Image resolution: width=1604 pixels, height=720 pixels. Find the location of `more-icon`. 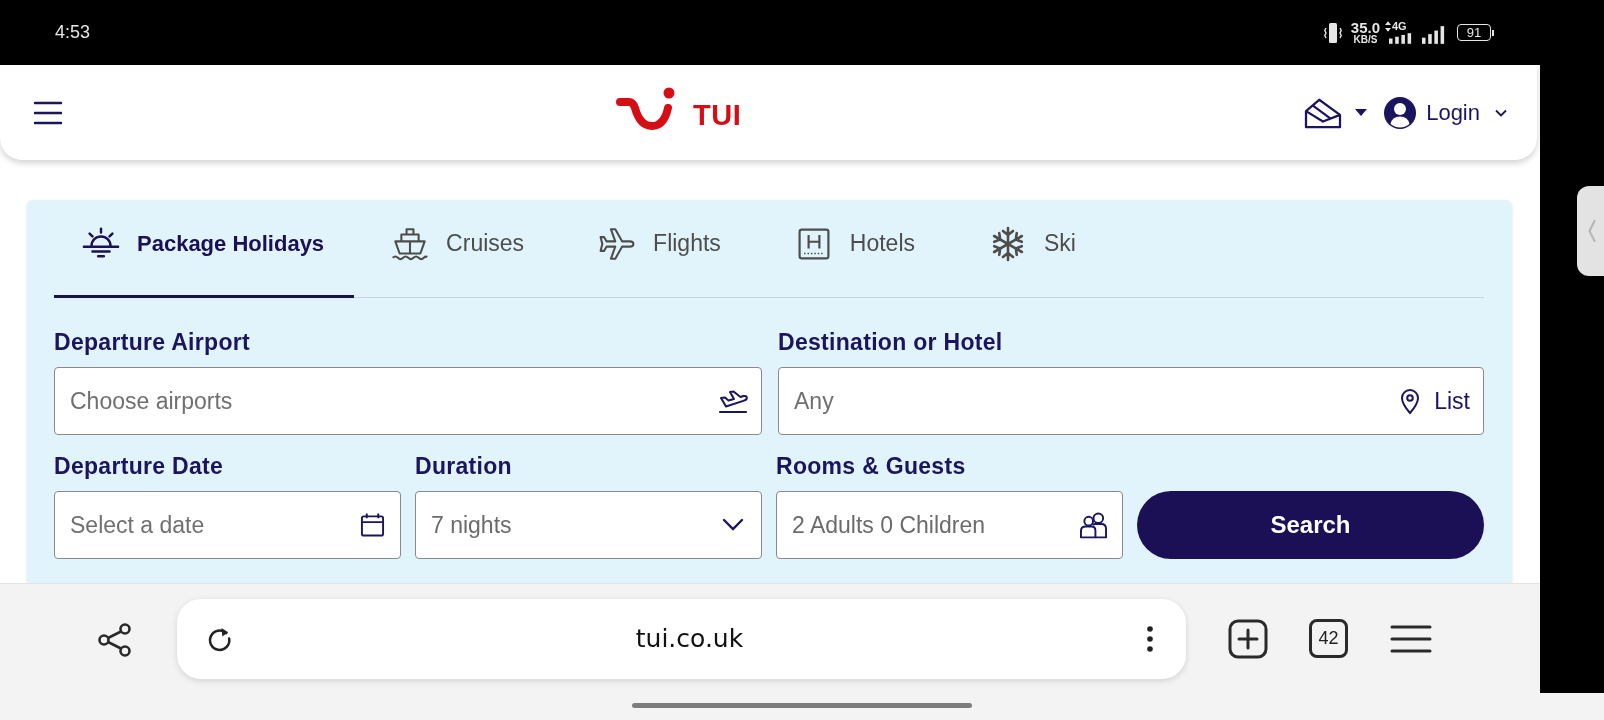

more-icon is located at coordinates (1150, 638).